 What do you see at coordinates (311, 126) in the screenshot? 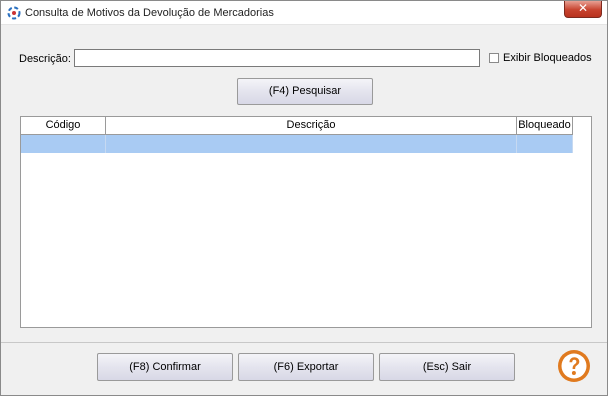
I see `column-header-descricao: Descrição` at bounding box center [311, 126].